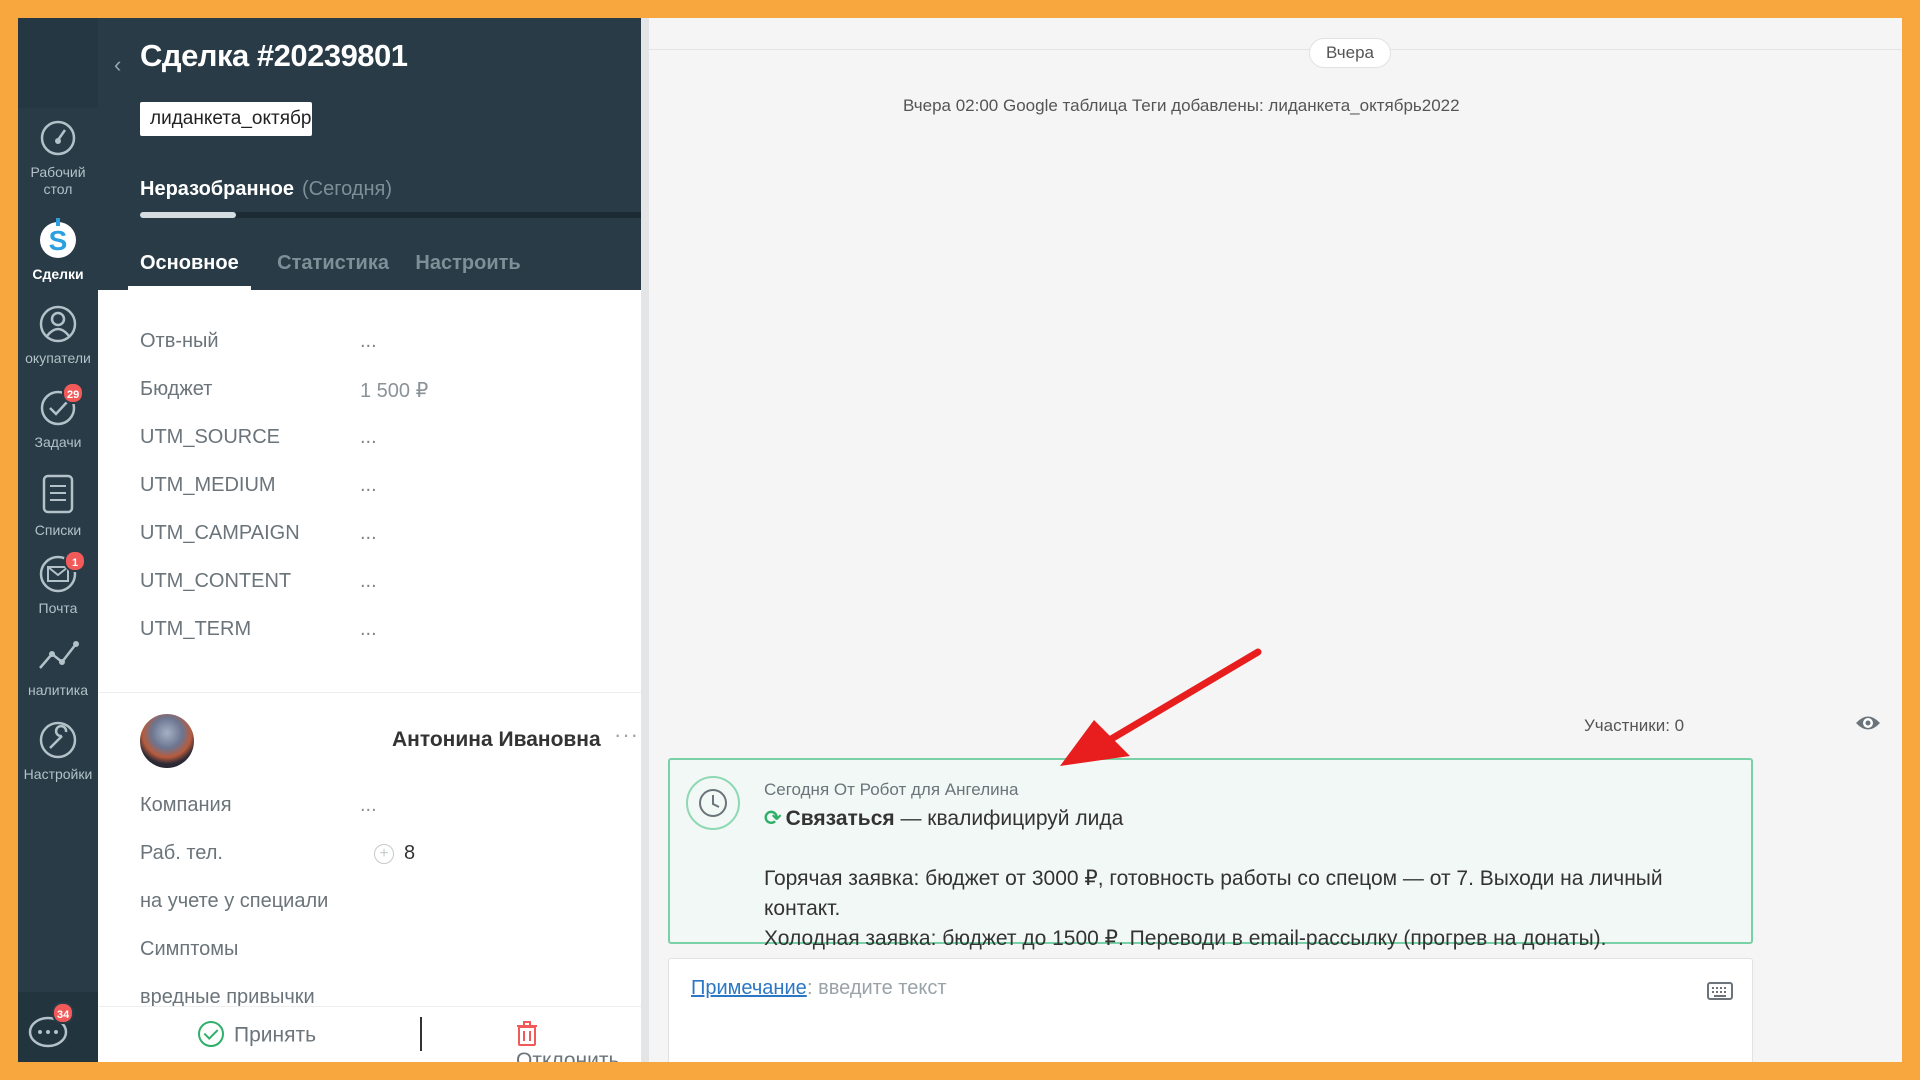 The width and height of the screenshot is (1920, 1080). I want to click on field-label: Бюджет, so click(176, 389).